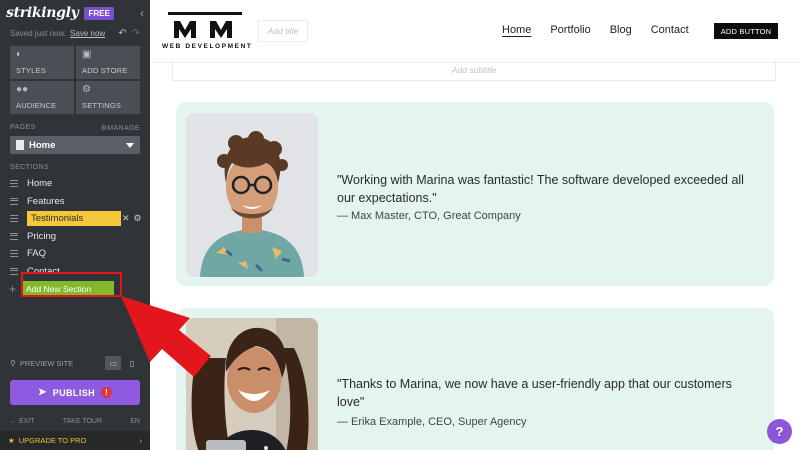 This screenshot has height=450, width=800. I want to click on upgrade-bar: ★ UPGRADE TO PRO ›, so click(75, 440).